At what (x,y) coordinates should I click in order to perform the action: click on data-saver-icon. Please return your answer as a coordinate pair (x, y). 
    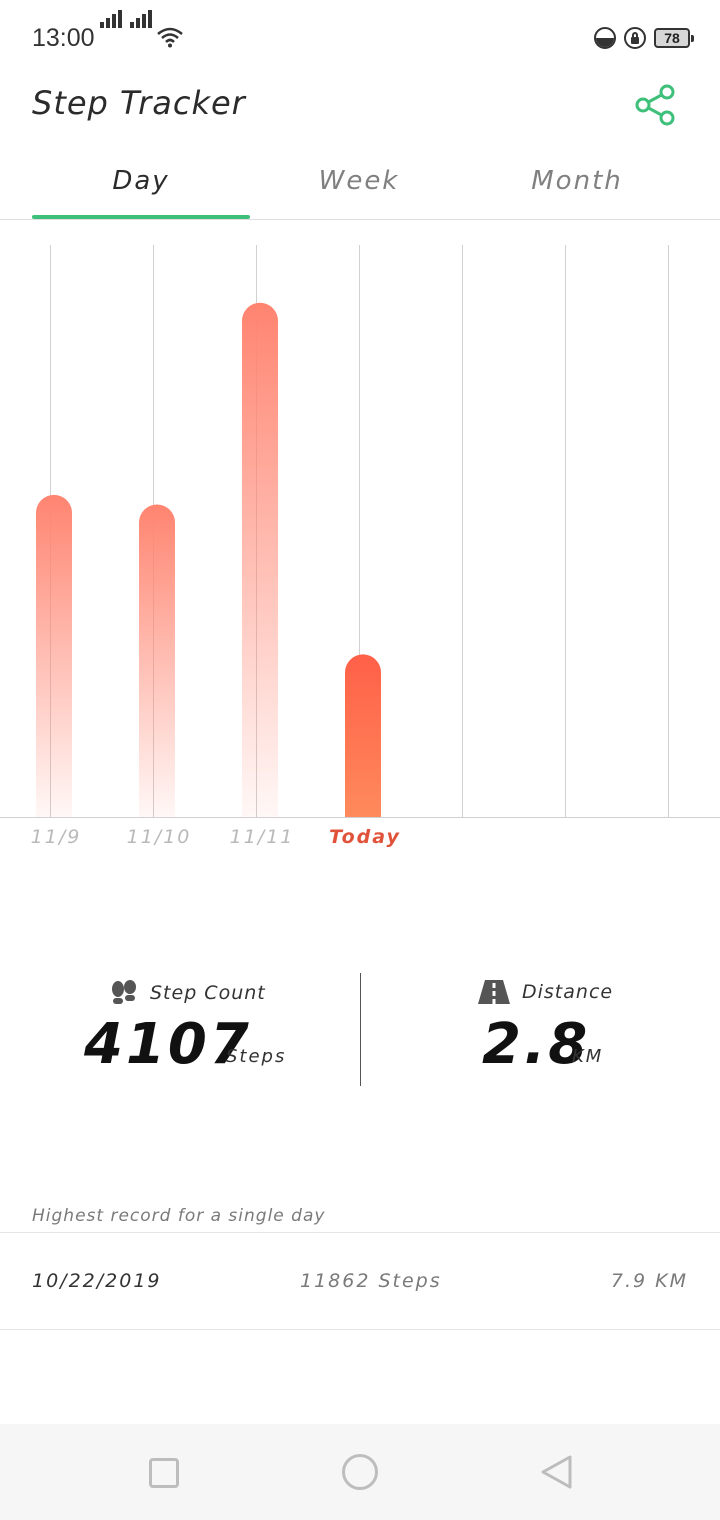
    Looking at the image, I should click on (605, 38).